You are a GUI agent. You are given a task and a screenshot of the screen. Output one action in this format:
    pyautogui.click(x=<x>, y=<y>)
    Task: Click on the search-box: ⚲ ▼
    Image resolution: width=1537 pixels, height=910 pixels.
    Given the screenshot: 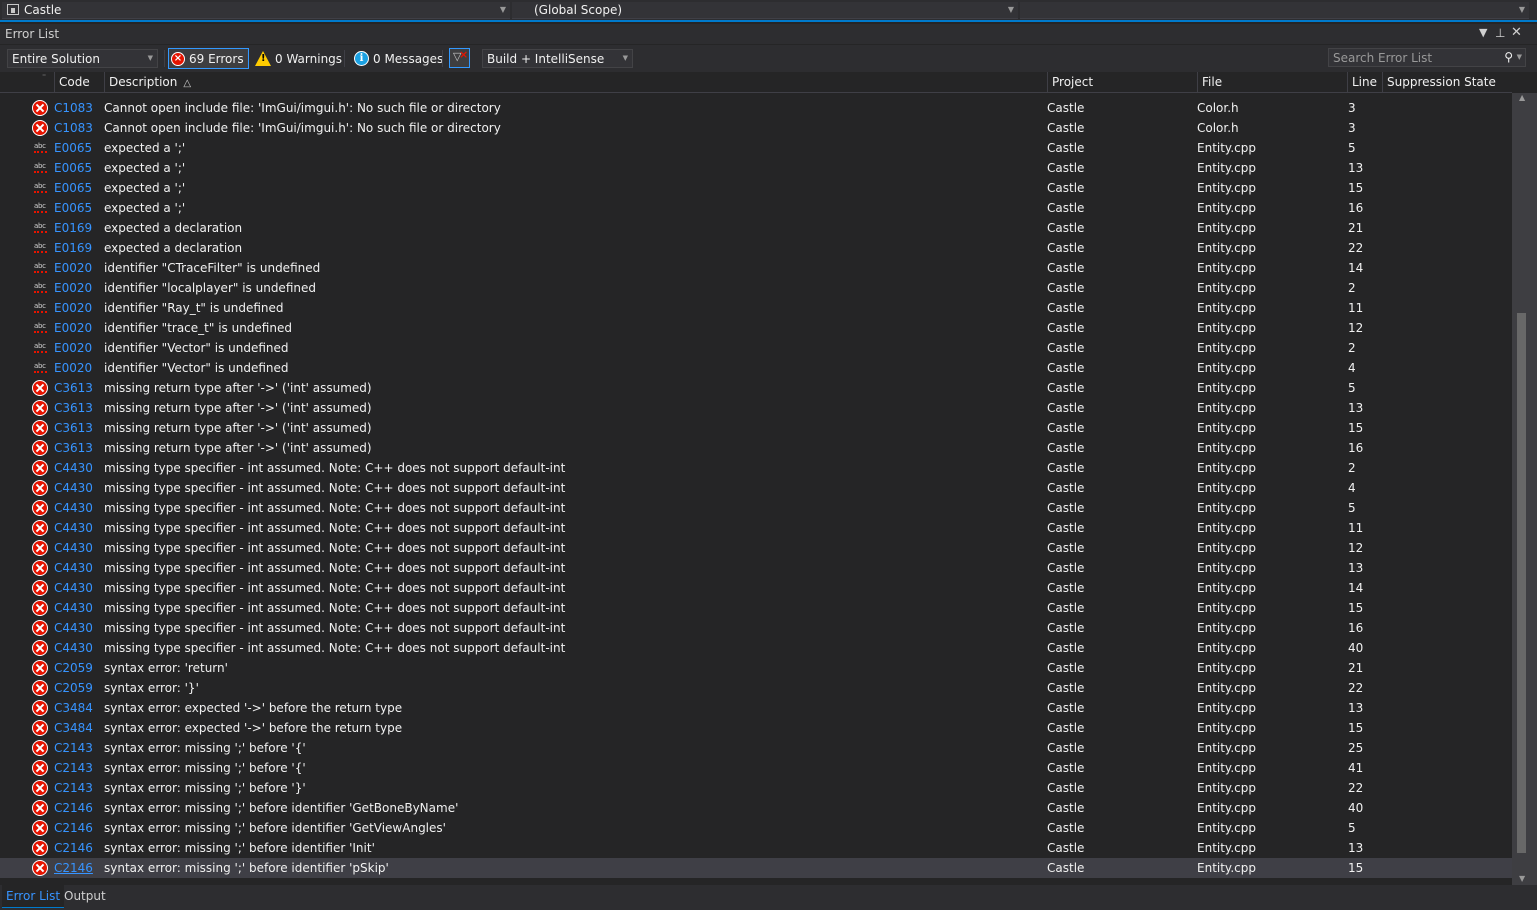 What is the action you would take?
    pyautogui.click(x=1427, y=57)
    